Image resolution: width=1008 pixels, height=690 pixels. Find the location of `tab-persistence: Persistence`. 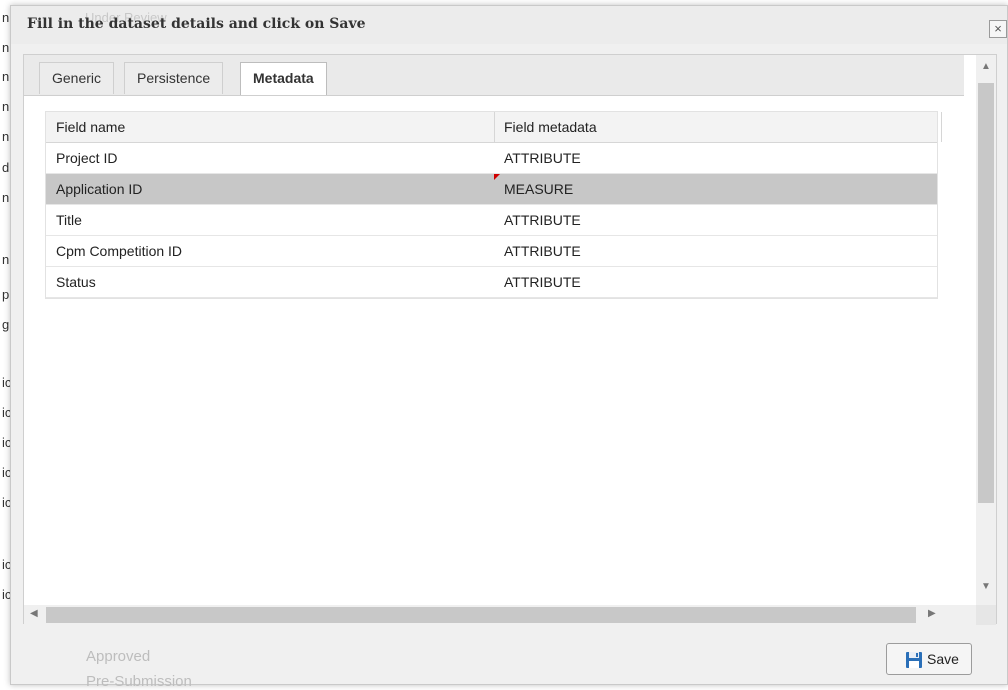

tab-persistence: Persistence is located at coordinates (174, 78).